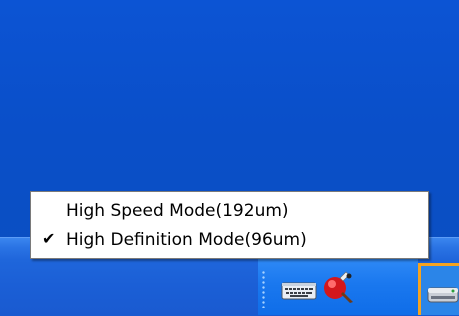  I want to click on check-mark-icon, so click(51, 210).